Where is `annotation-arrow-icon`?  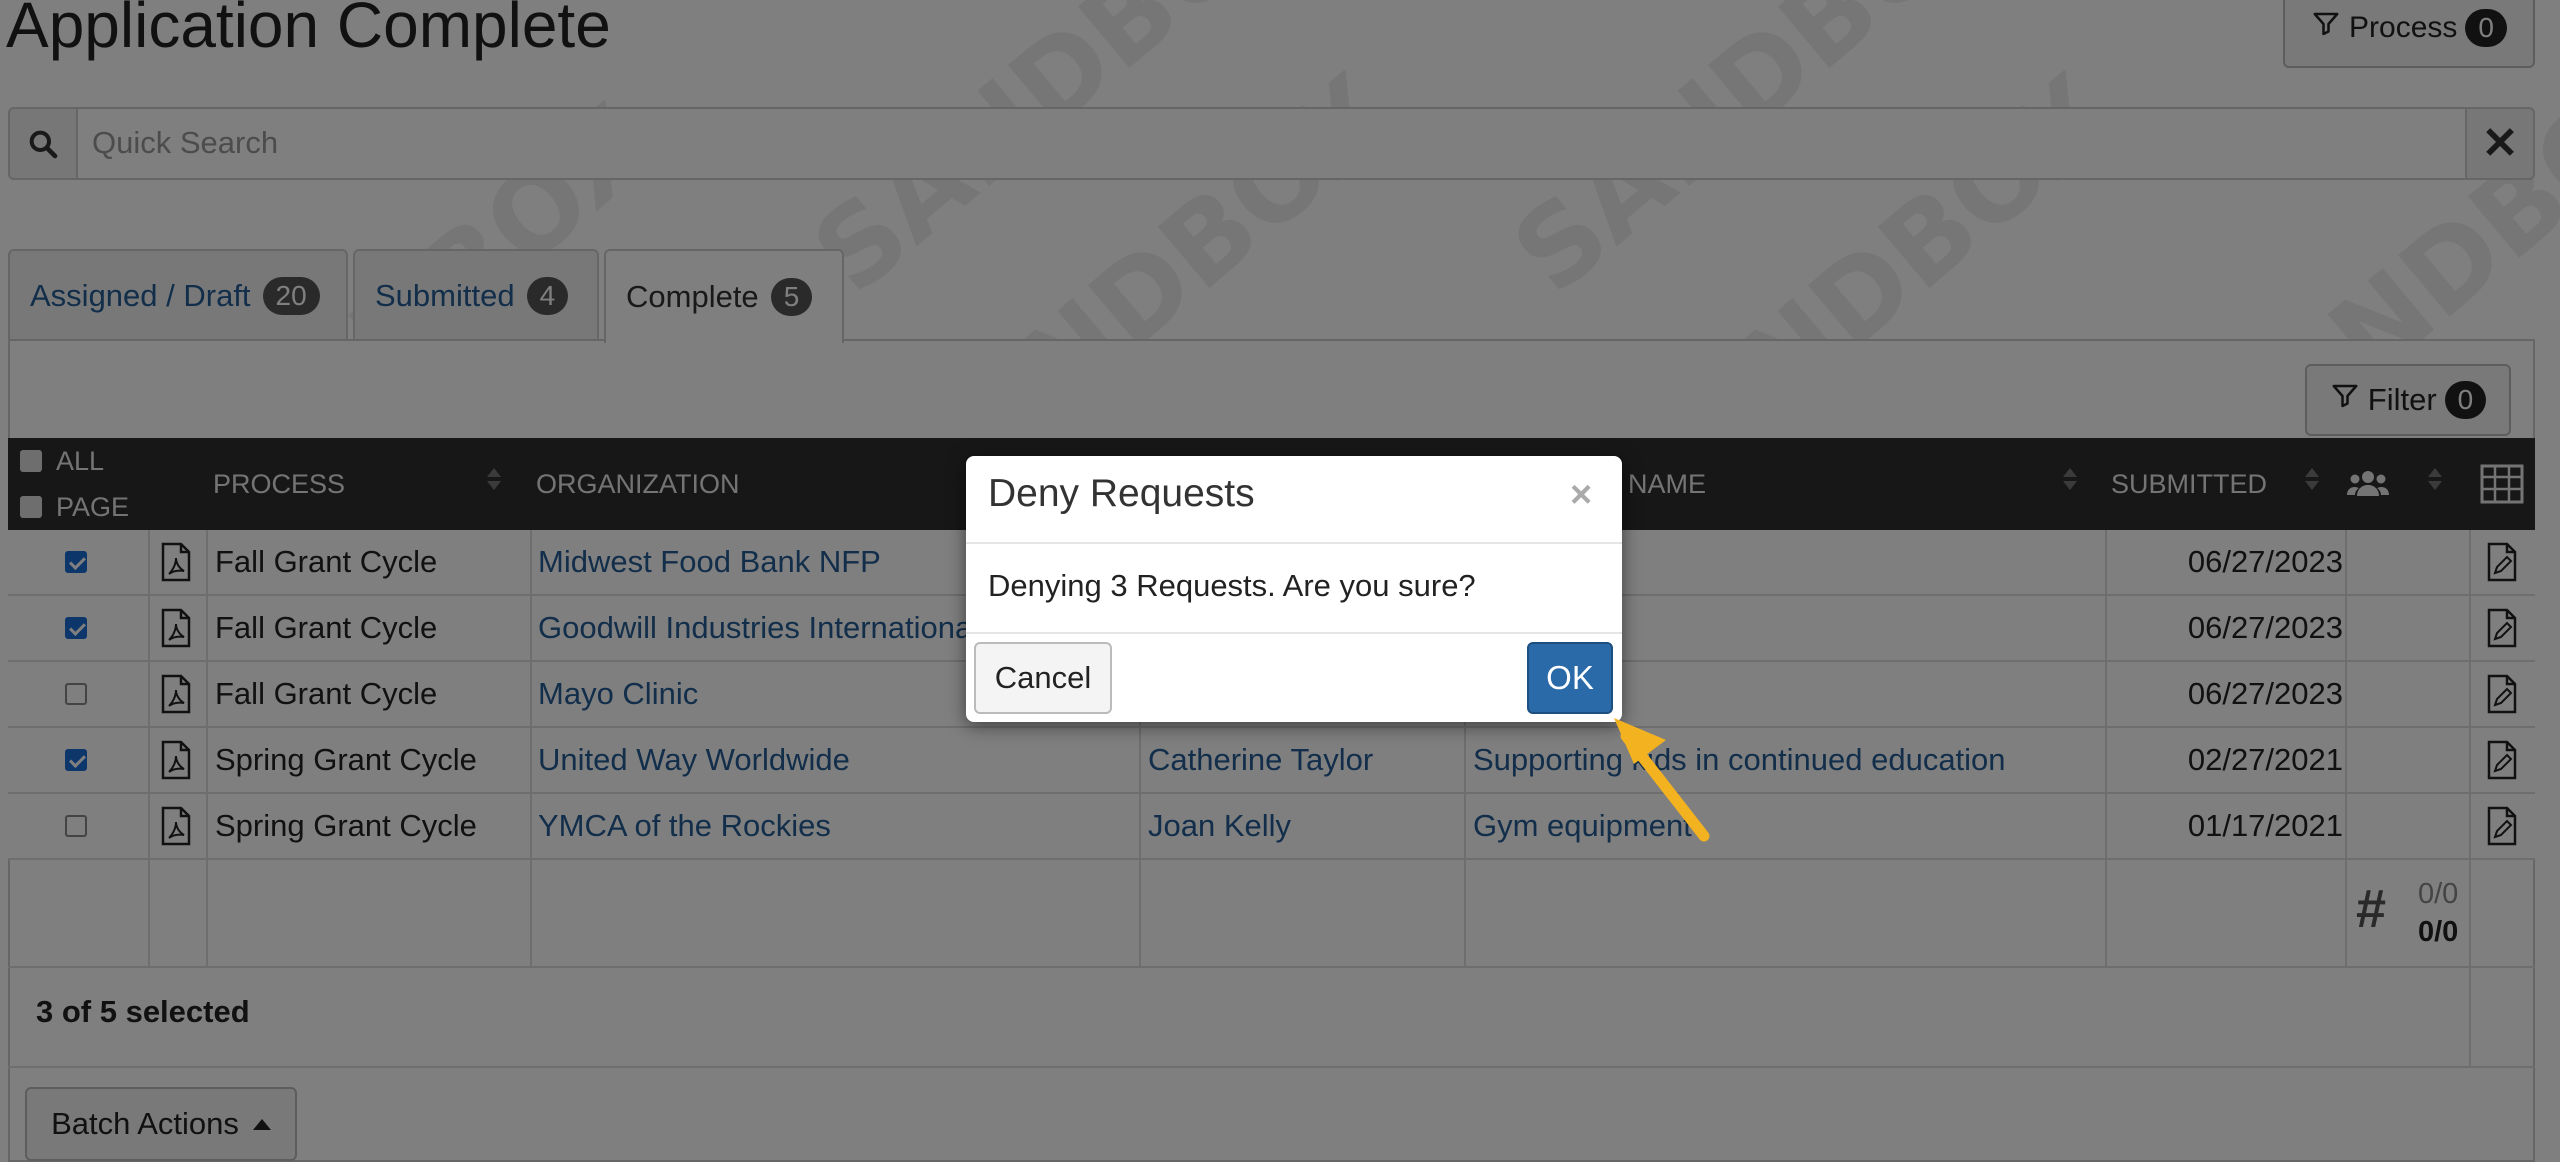
annotation-arrow-icon is located at coordinates (1662, 780).